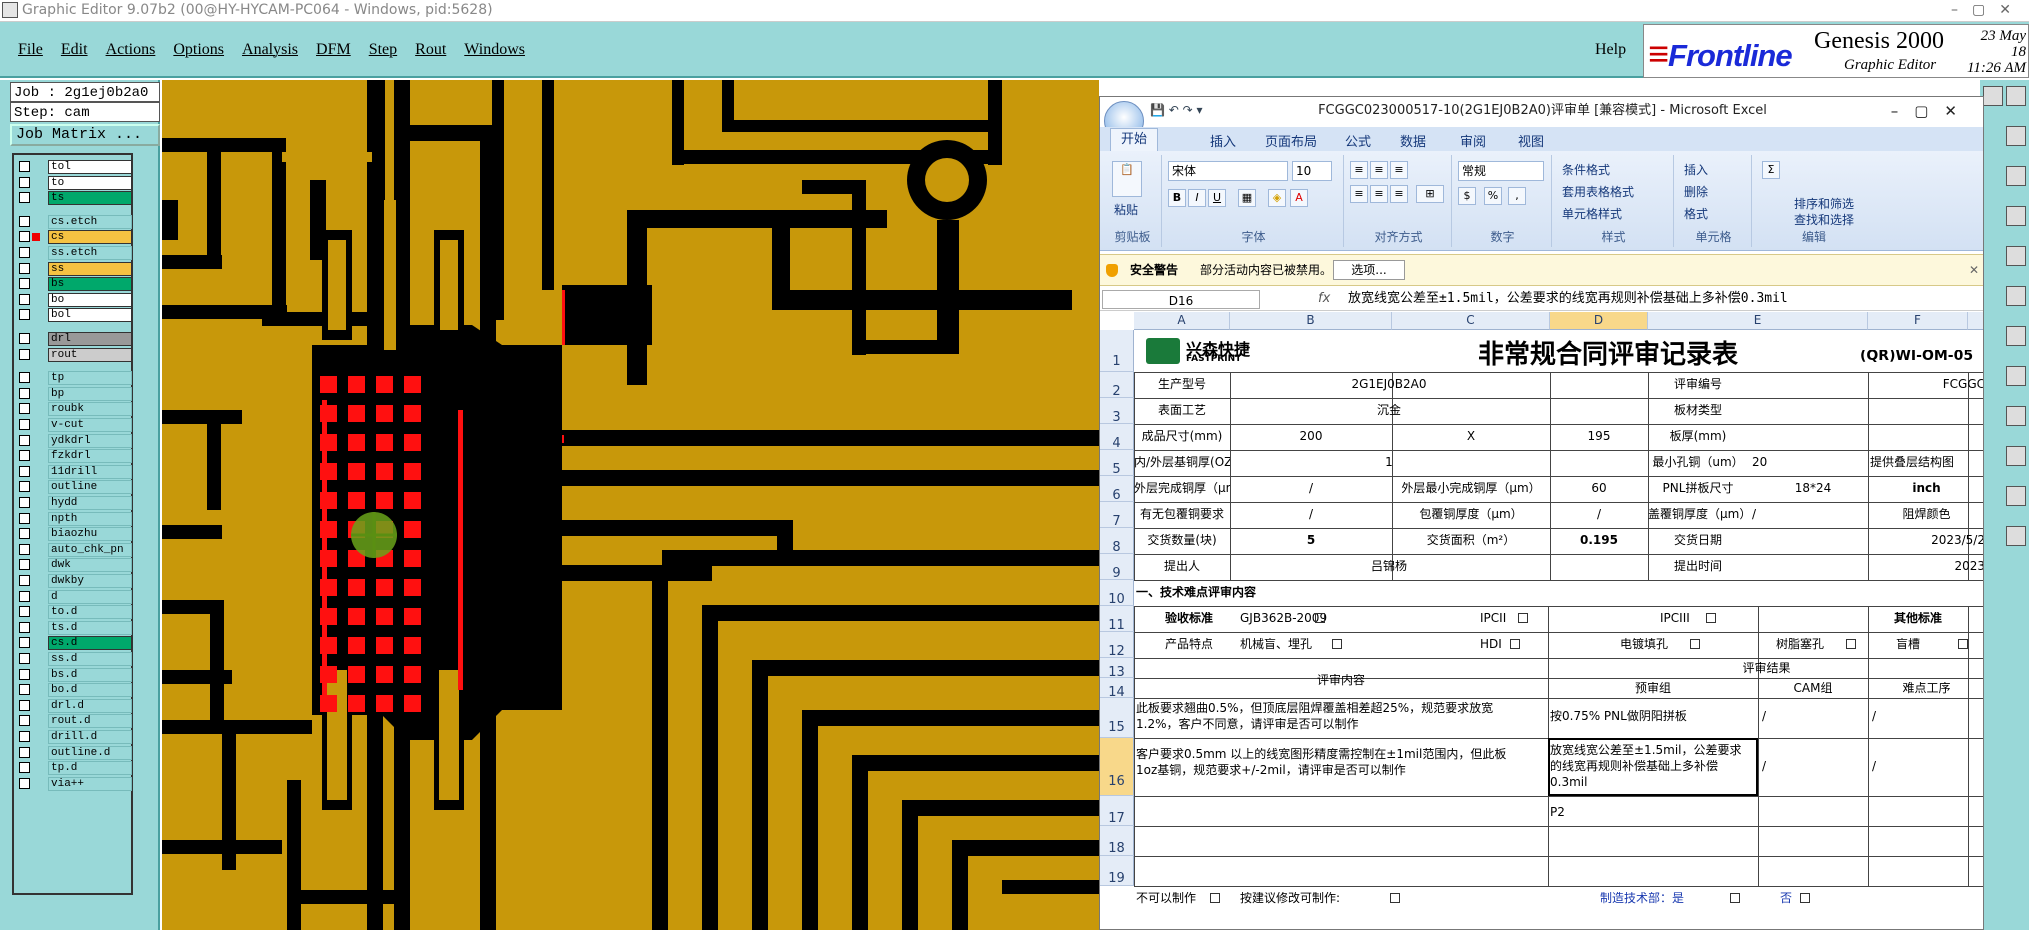 The height and width of the screenshot is (930, 2029). Describe the element at coordinates (74, 502) in the screenshot. I see `layer-row: hydd` at that location.